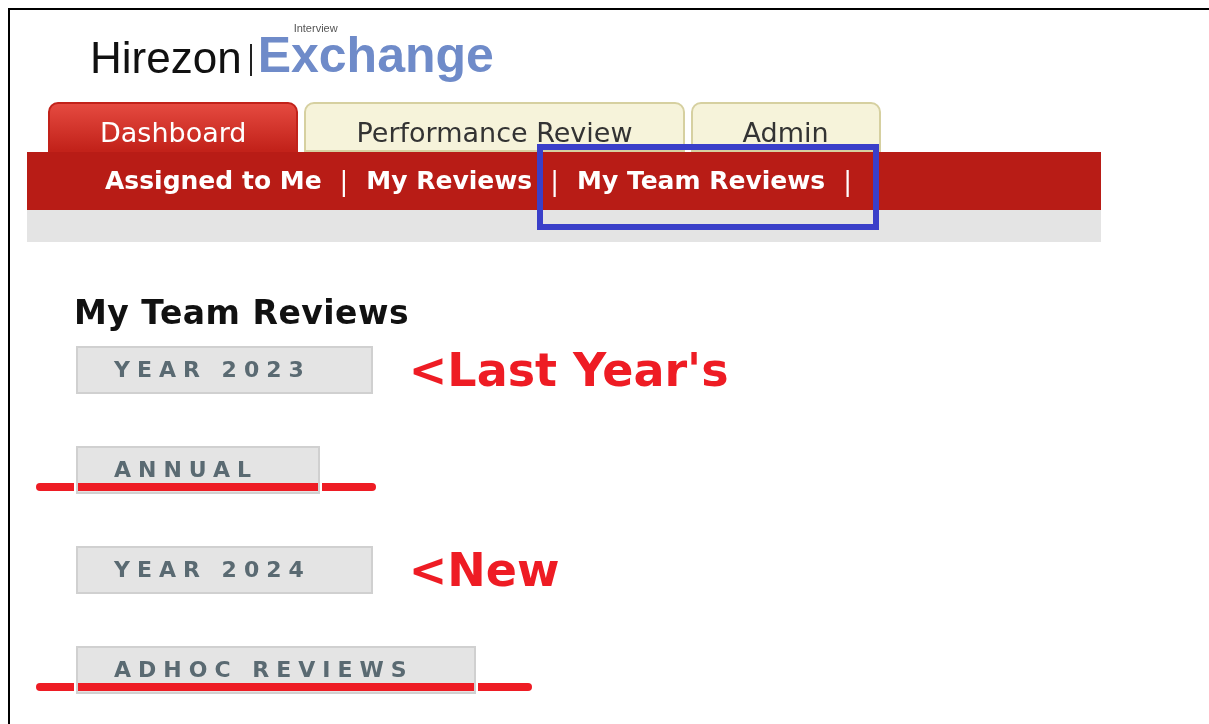  What do you see at coordinates (166, 58) in the screenshot?
I see `logo-brand: Hirezon` at bounding box center [166, 58].